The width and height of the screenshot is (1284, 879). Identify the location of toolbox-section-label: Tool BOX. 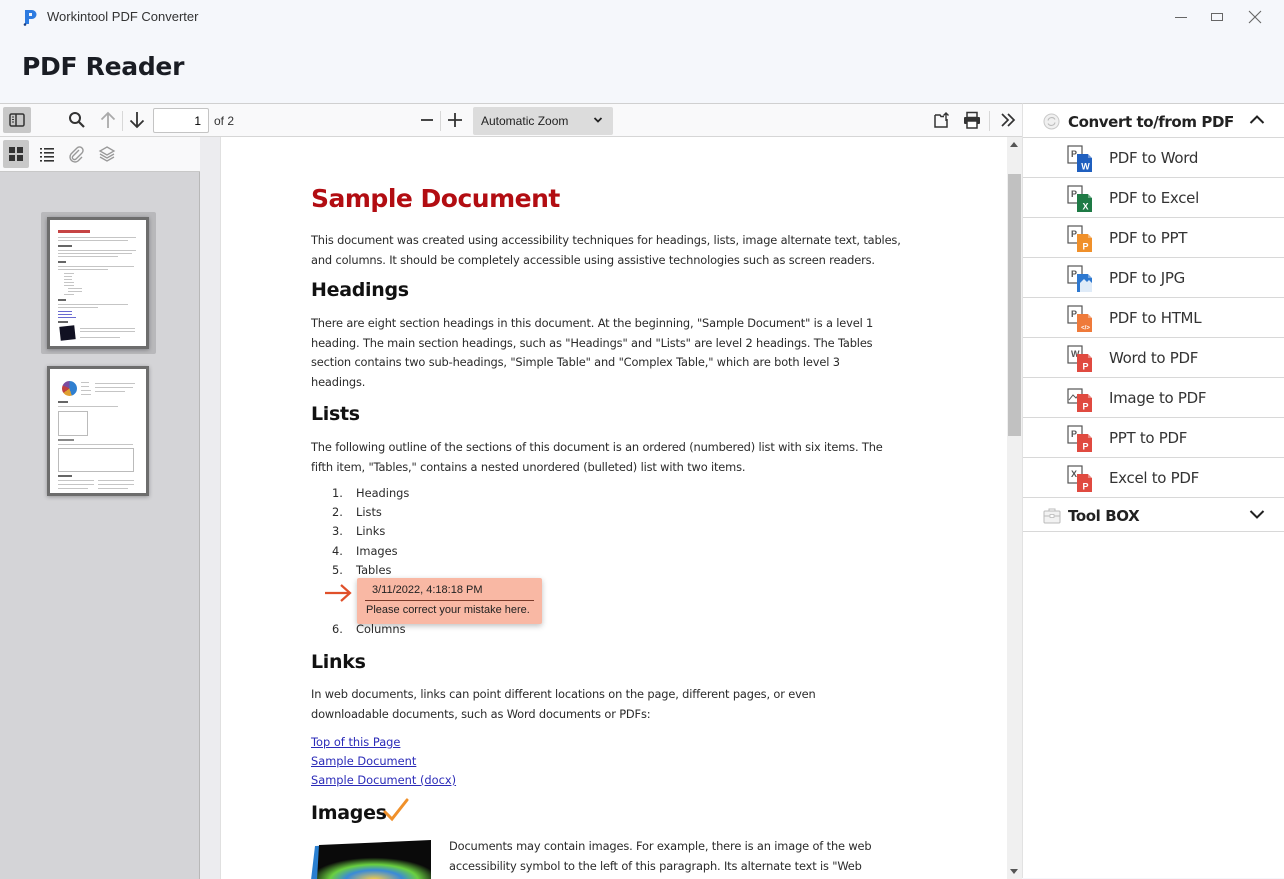
(1104, 516).